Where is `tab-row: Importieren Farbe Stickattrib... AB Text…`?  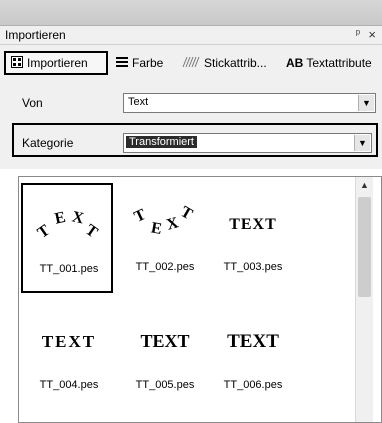
tab-row: Importieren Farbe Stickattrib... AB Text… is located at coordinates (191, 63).